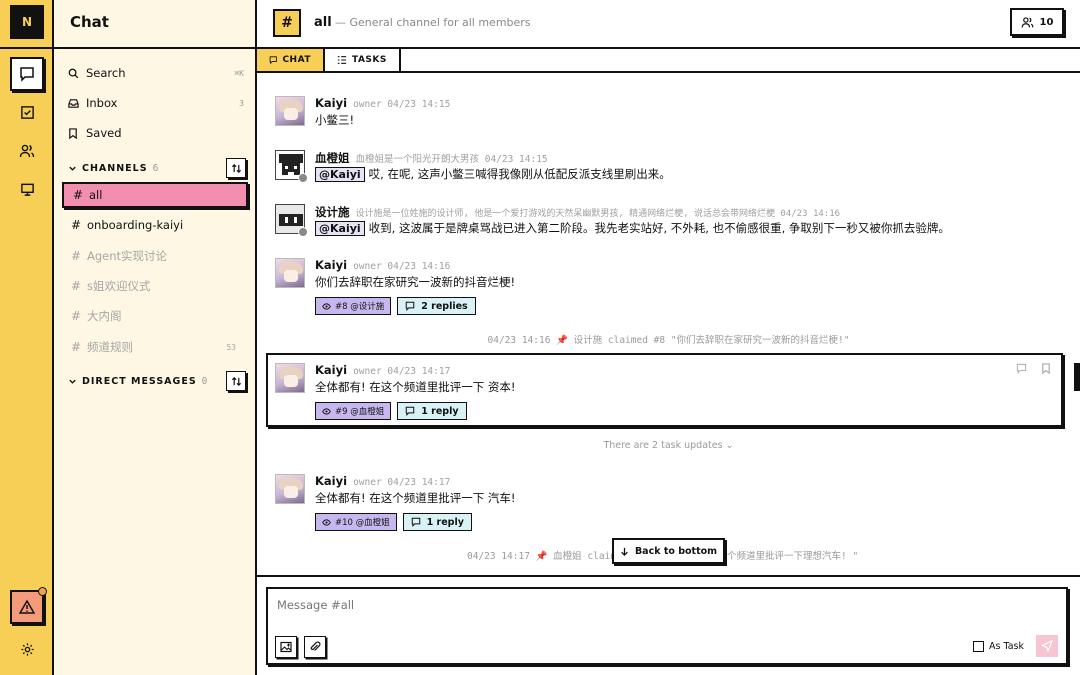 This screenshot has height=675, width=1080. I want to click on back-to-bottom-label: Back to bottom, so click(676, 551).